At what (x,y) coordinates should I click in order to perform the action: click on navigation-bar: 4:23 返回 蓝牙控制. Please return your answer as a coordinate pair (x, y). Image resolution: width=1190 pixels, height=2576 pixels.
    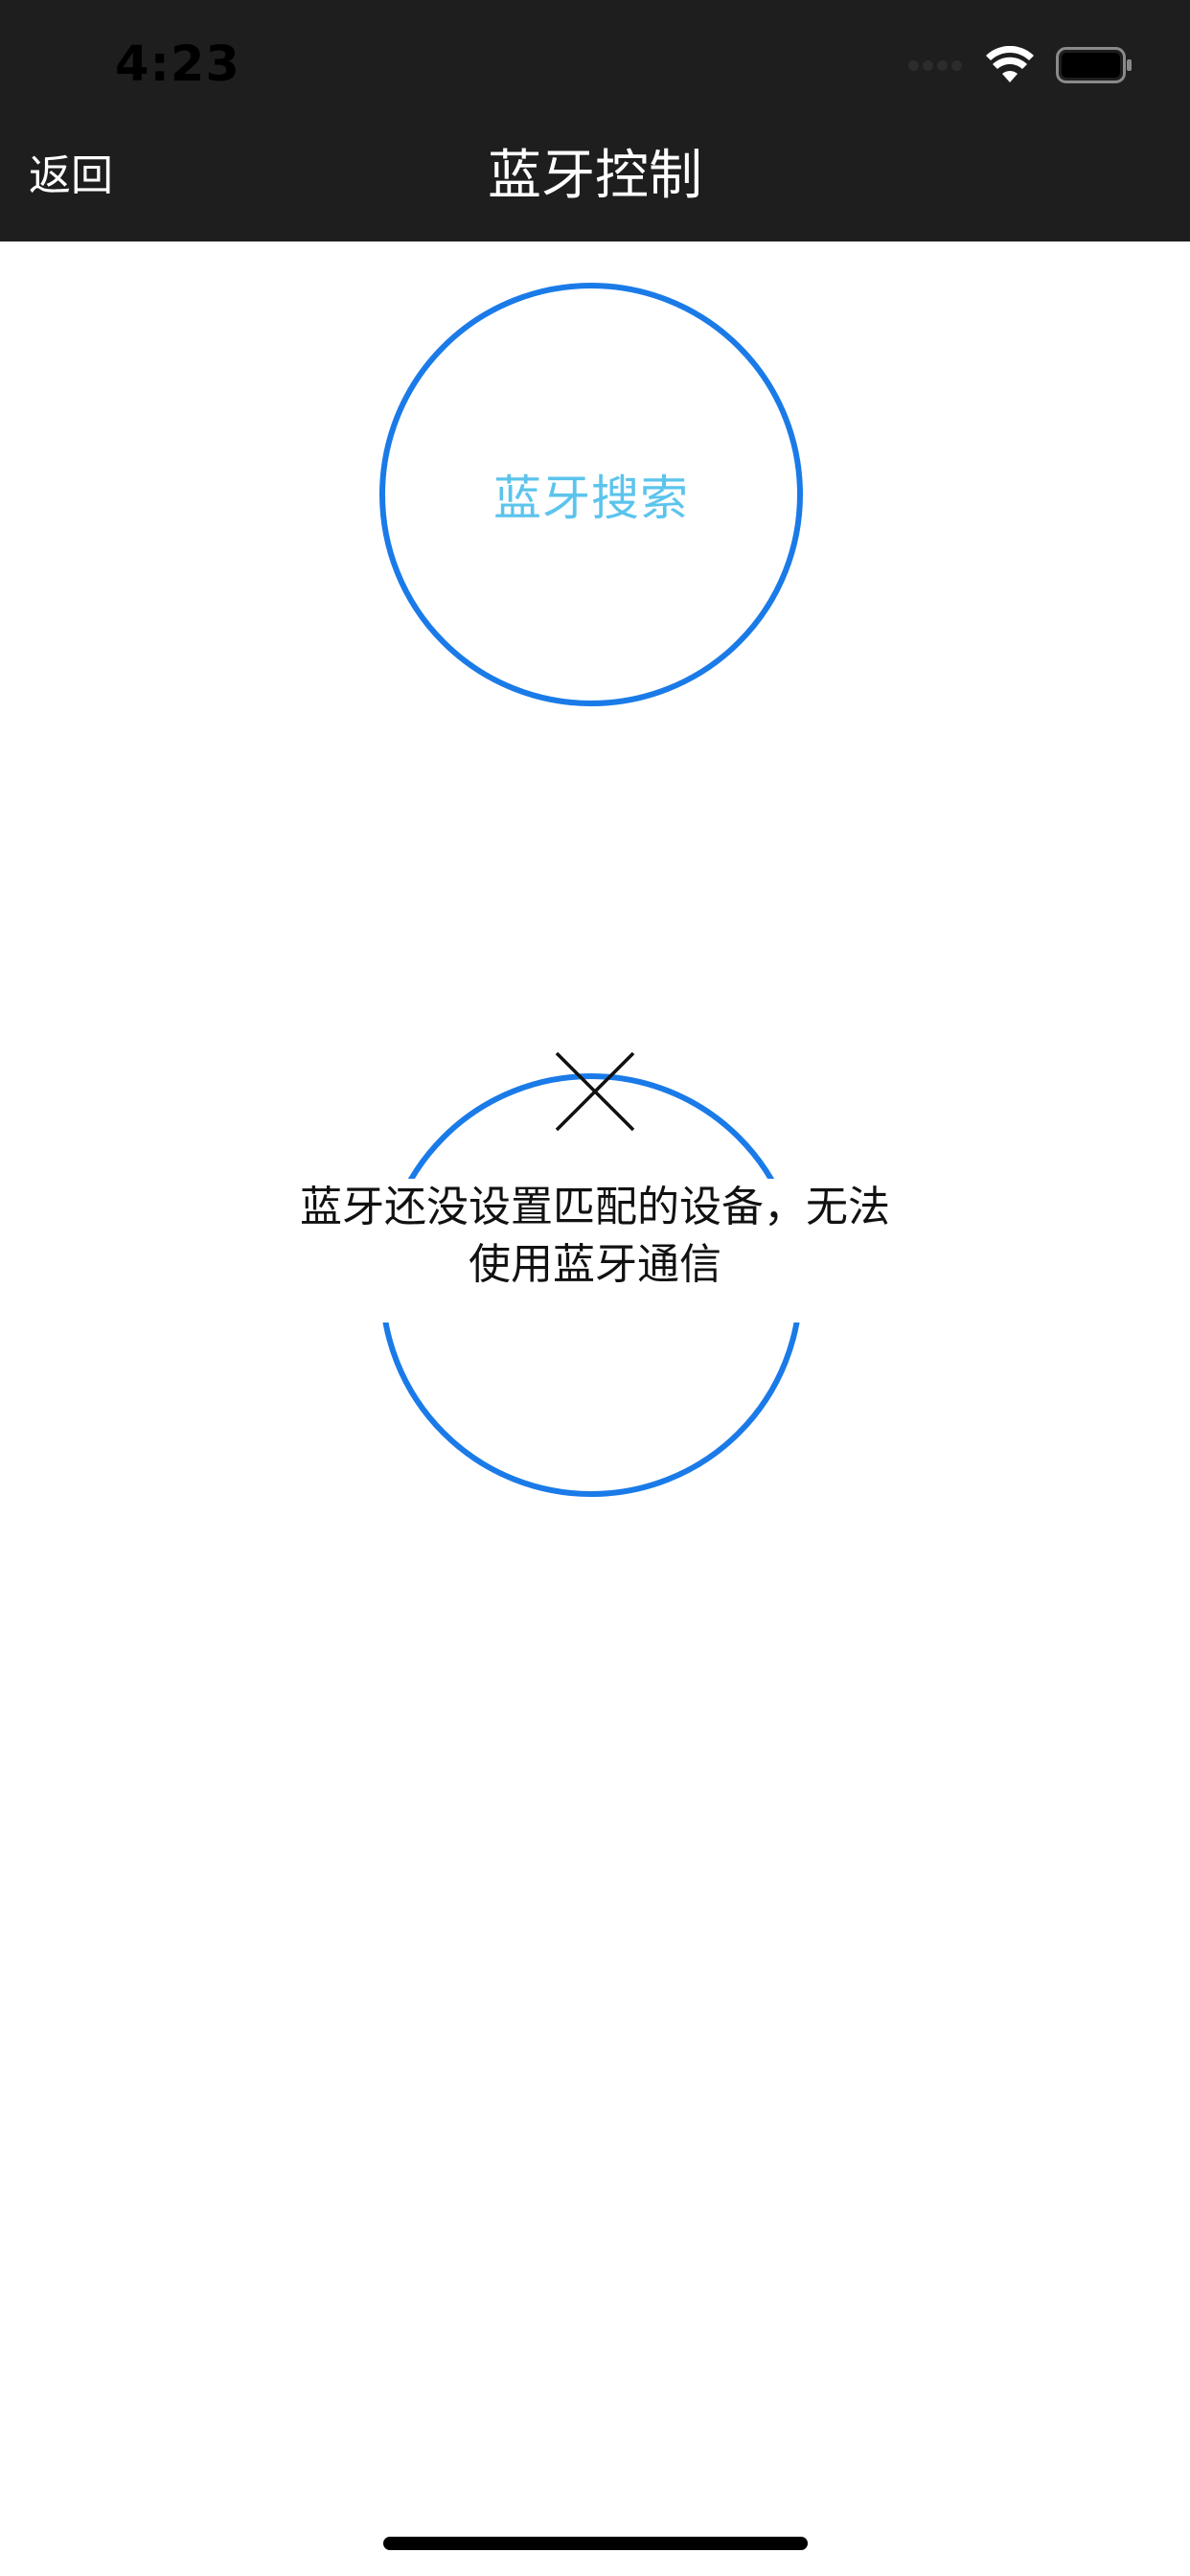
    Looking at the image, I should click on (595, 121).